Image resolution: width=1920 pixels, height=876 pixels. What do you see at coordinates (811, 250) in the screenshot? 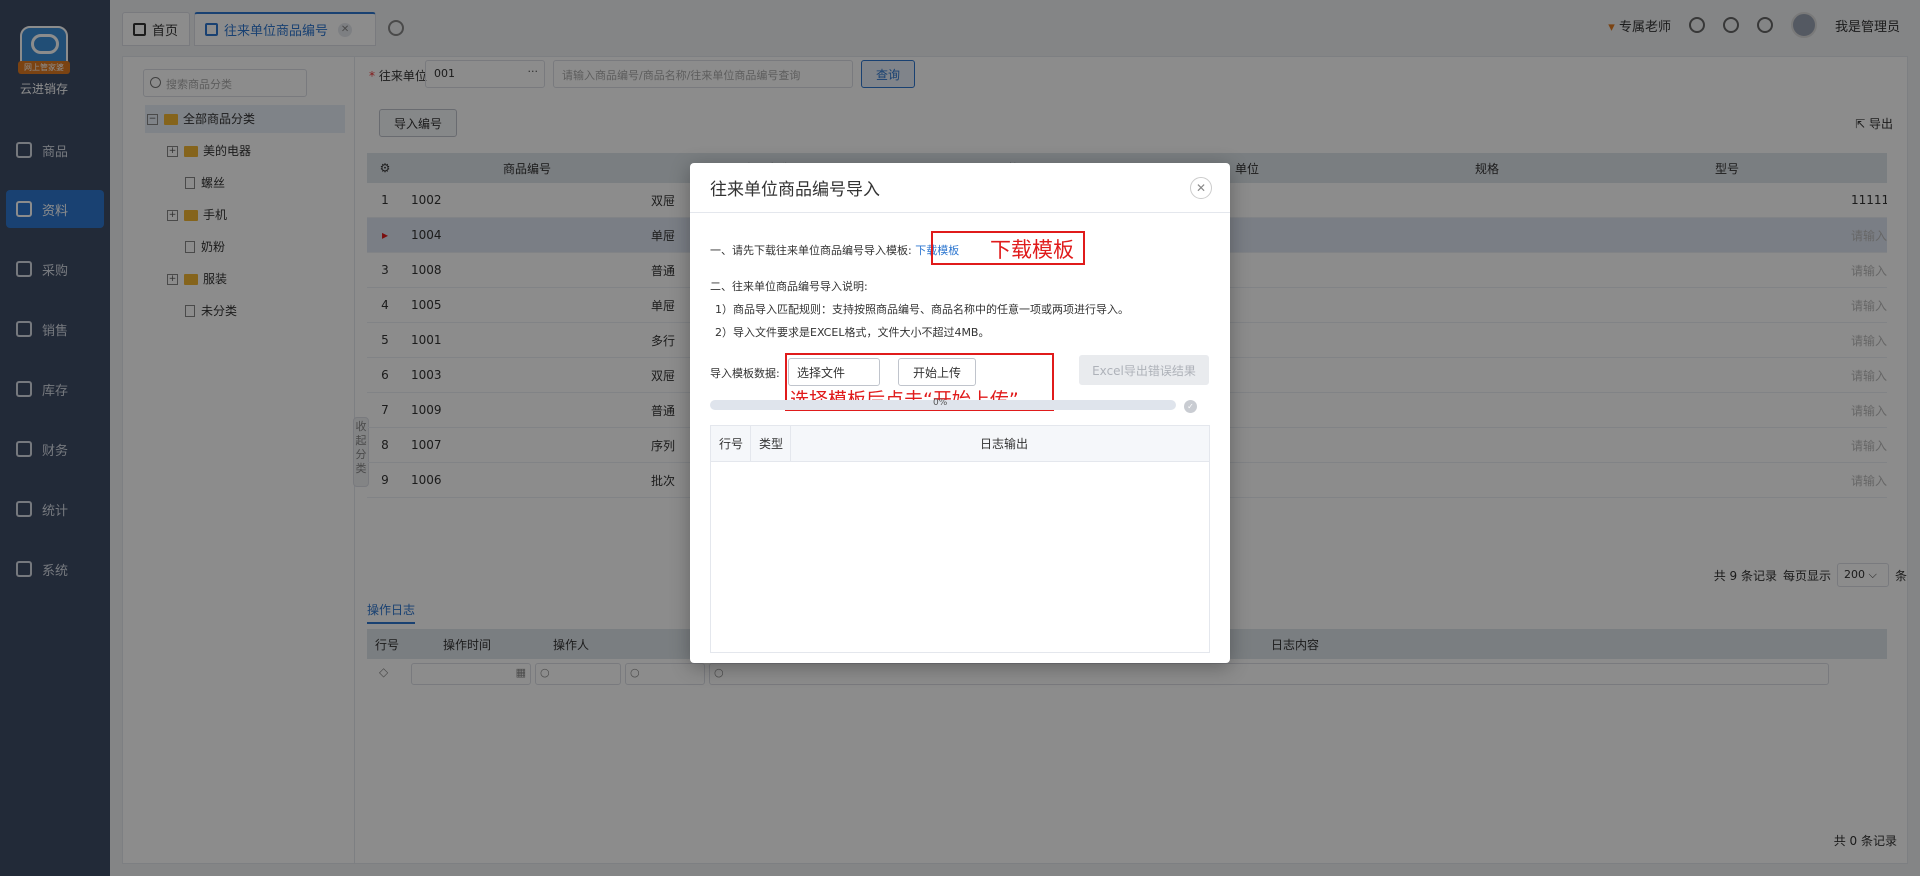
I see `step1-label: 一、请先下载往来单位商品编号导入模板:` at bounding box center [811, 250].